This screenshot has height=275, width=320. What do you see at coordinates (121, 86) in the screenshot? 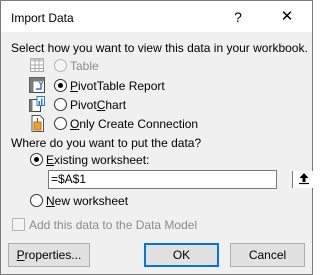
I see `pivottable-option-text: ivotTable Report` at bounding box center [121, 86].